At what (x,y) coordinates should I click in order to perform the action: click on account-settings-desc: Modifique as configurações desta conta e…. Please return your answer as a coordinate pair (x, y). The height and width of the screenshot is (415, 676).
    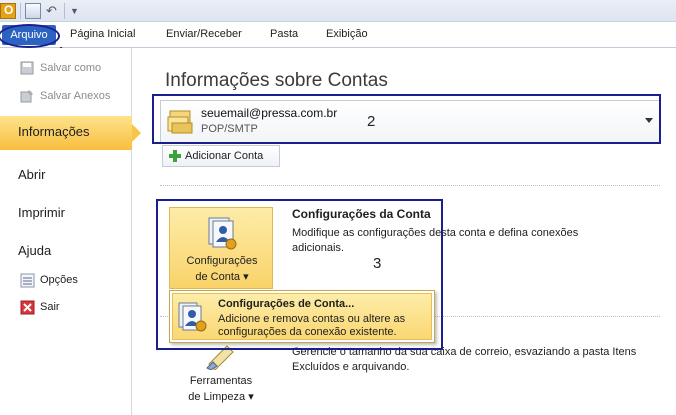
    Looking at the image, I should click on (435, 240).